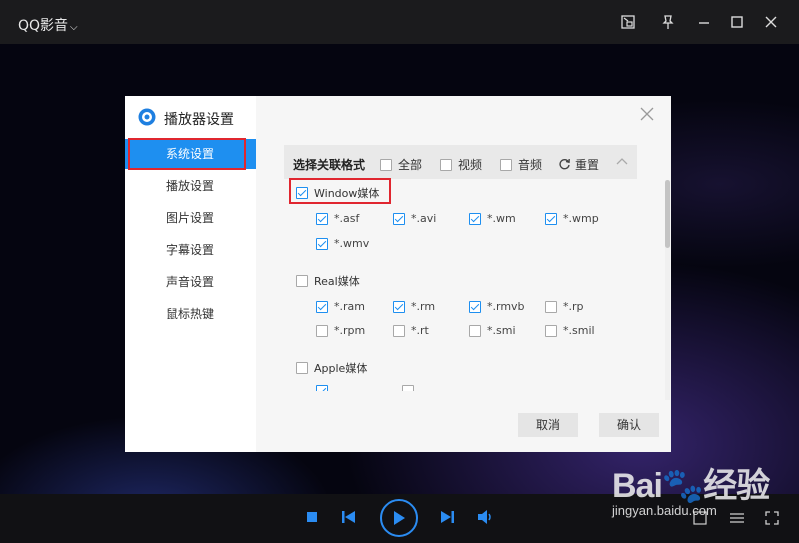 This screenshot has width=799, height=543. What do you see at coordinates (347, 218) in the screenshot?
I see `format-asf-label: *.asf` at bounding box center [347, 218].